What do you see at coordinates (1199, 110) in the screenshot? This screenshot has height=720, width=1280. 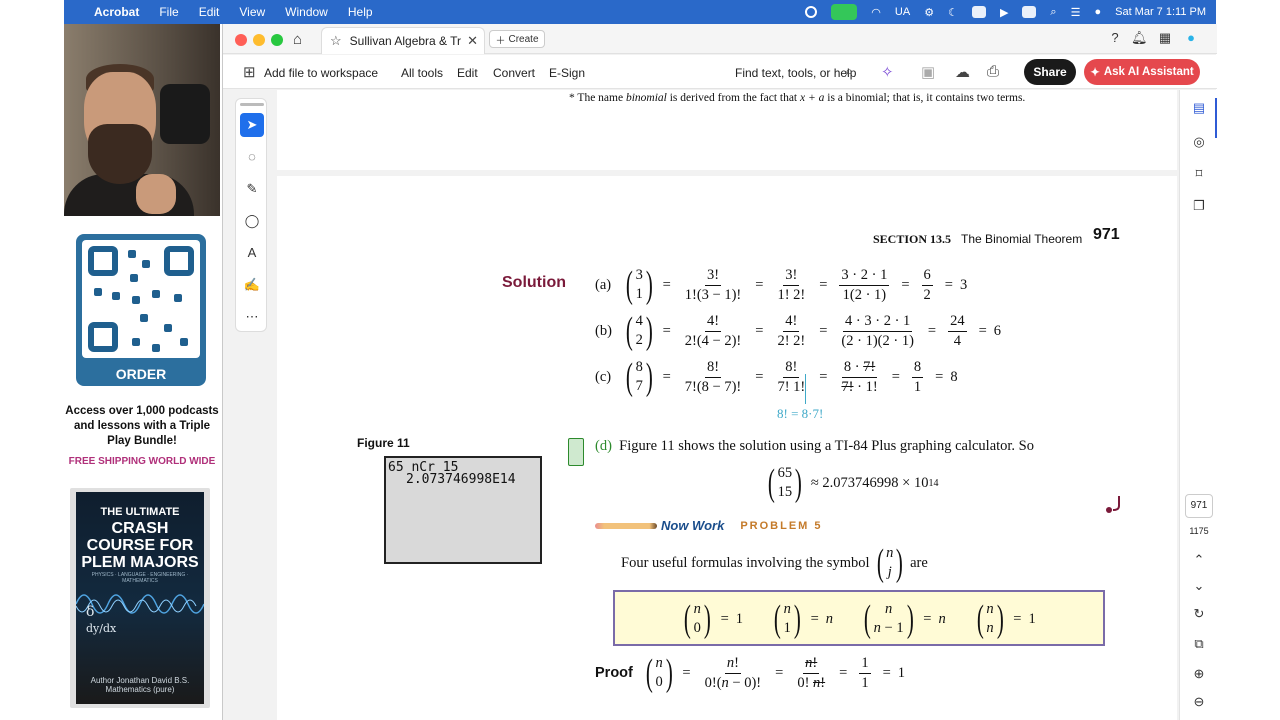 I see `ai-summary-icon: ▤` at bounding box center [1199, 110].